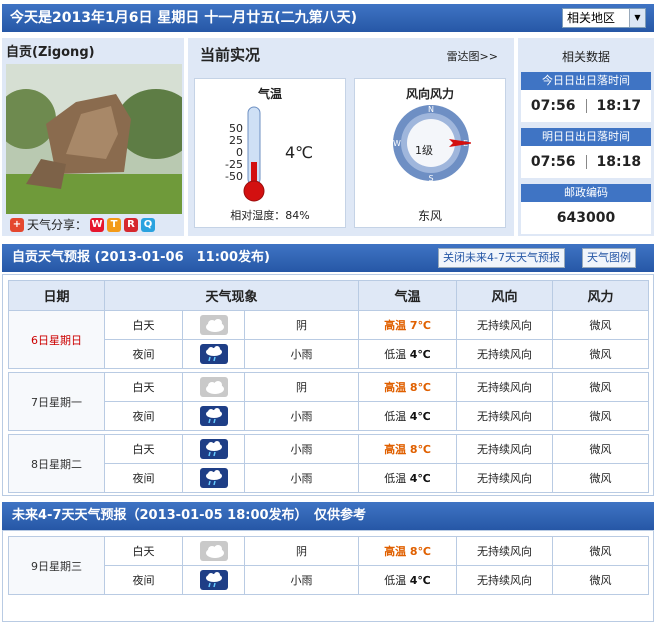  What do you see at coordinates (609, 258) in the screenshot?
I see `weather-legend-button: 天气图例` at bounding box center [609, 258].